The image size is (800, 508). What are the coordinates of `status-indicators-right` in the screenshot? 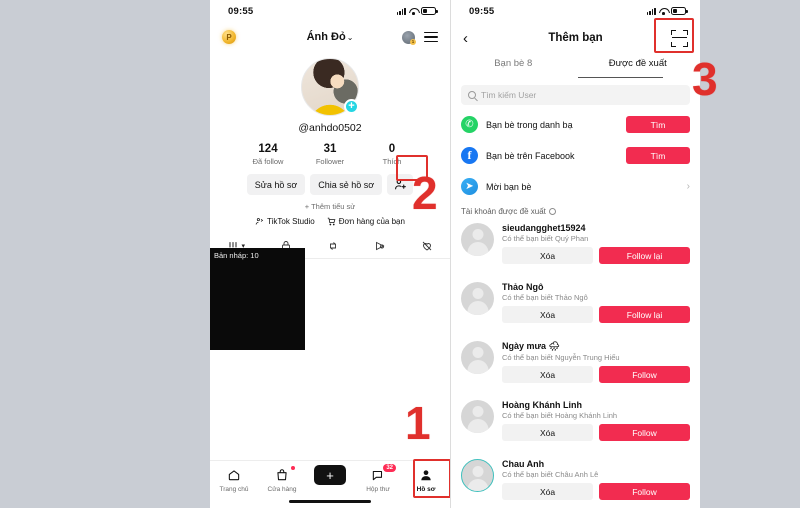 It's located at (667, 11).